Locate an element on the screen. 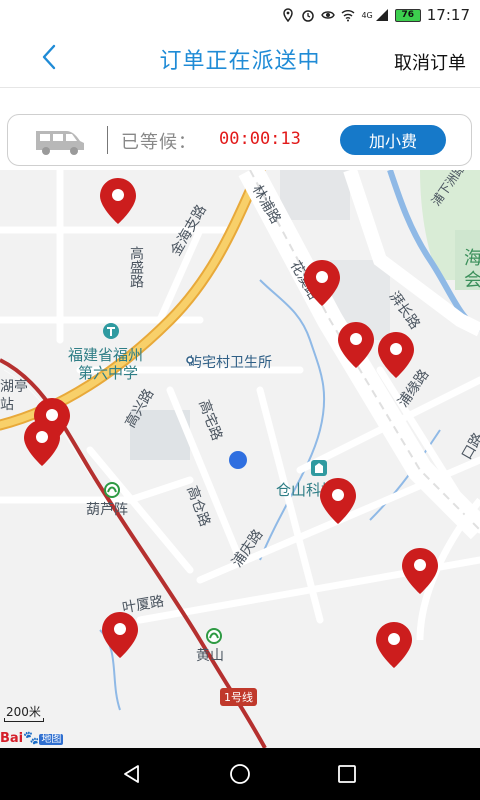  map-scale-bar is located at coordinates (24, 720).